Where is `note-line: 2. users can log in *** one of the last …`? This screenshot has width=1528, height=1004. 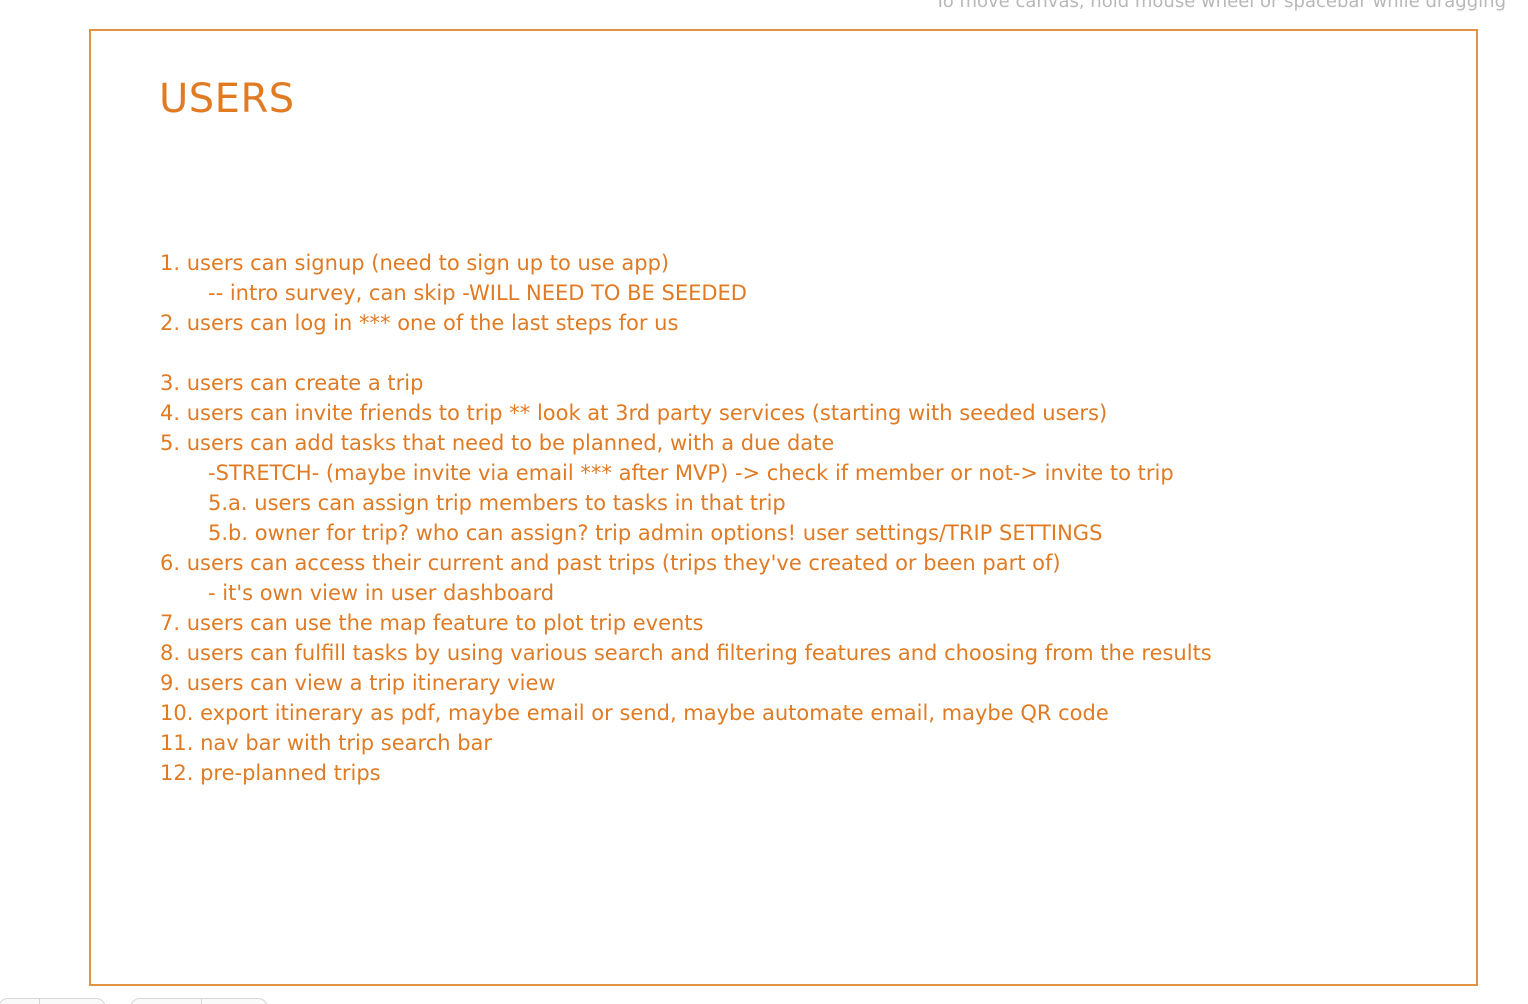
note-line: 2. users can log in *** one of the last … is located at coordinates (419, 323).